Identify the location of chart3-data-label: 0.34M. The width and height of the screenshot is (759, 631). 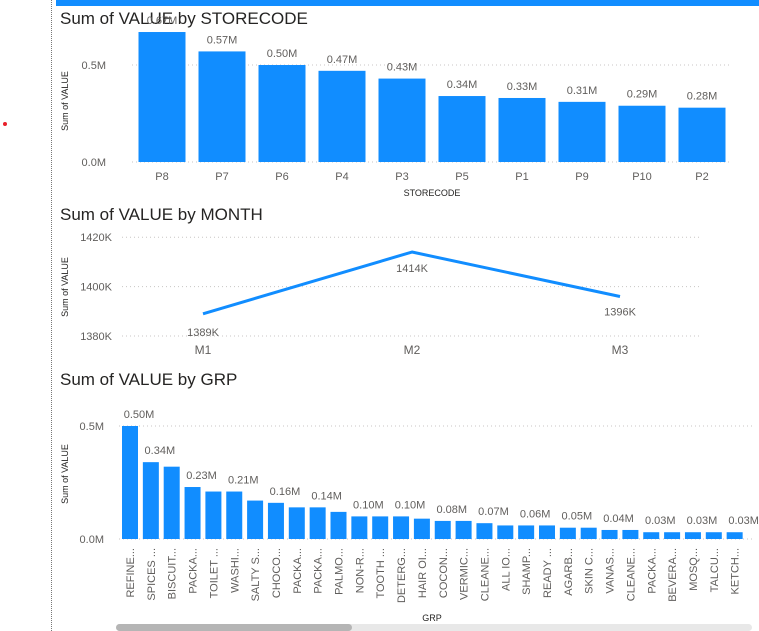
(160, 451).